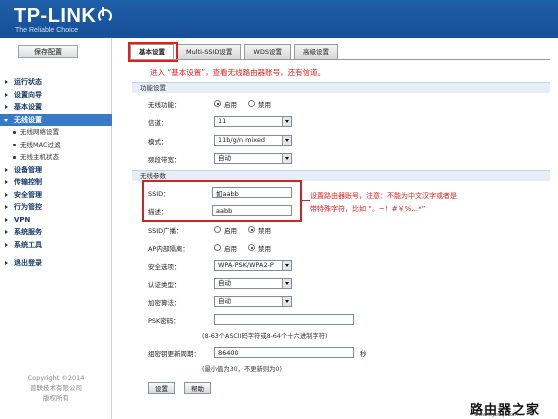 This screenshot has width=558, height=419. I want to click on tab-wds: WDS设置, so click(267, 51).